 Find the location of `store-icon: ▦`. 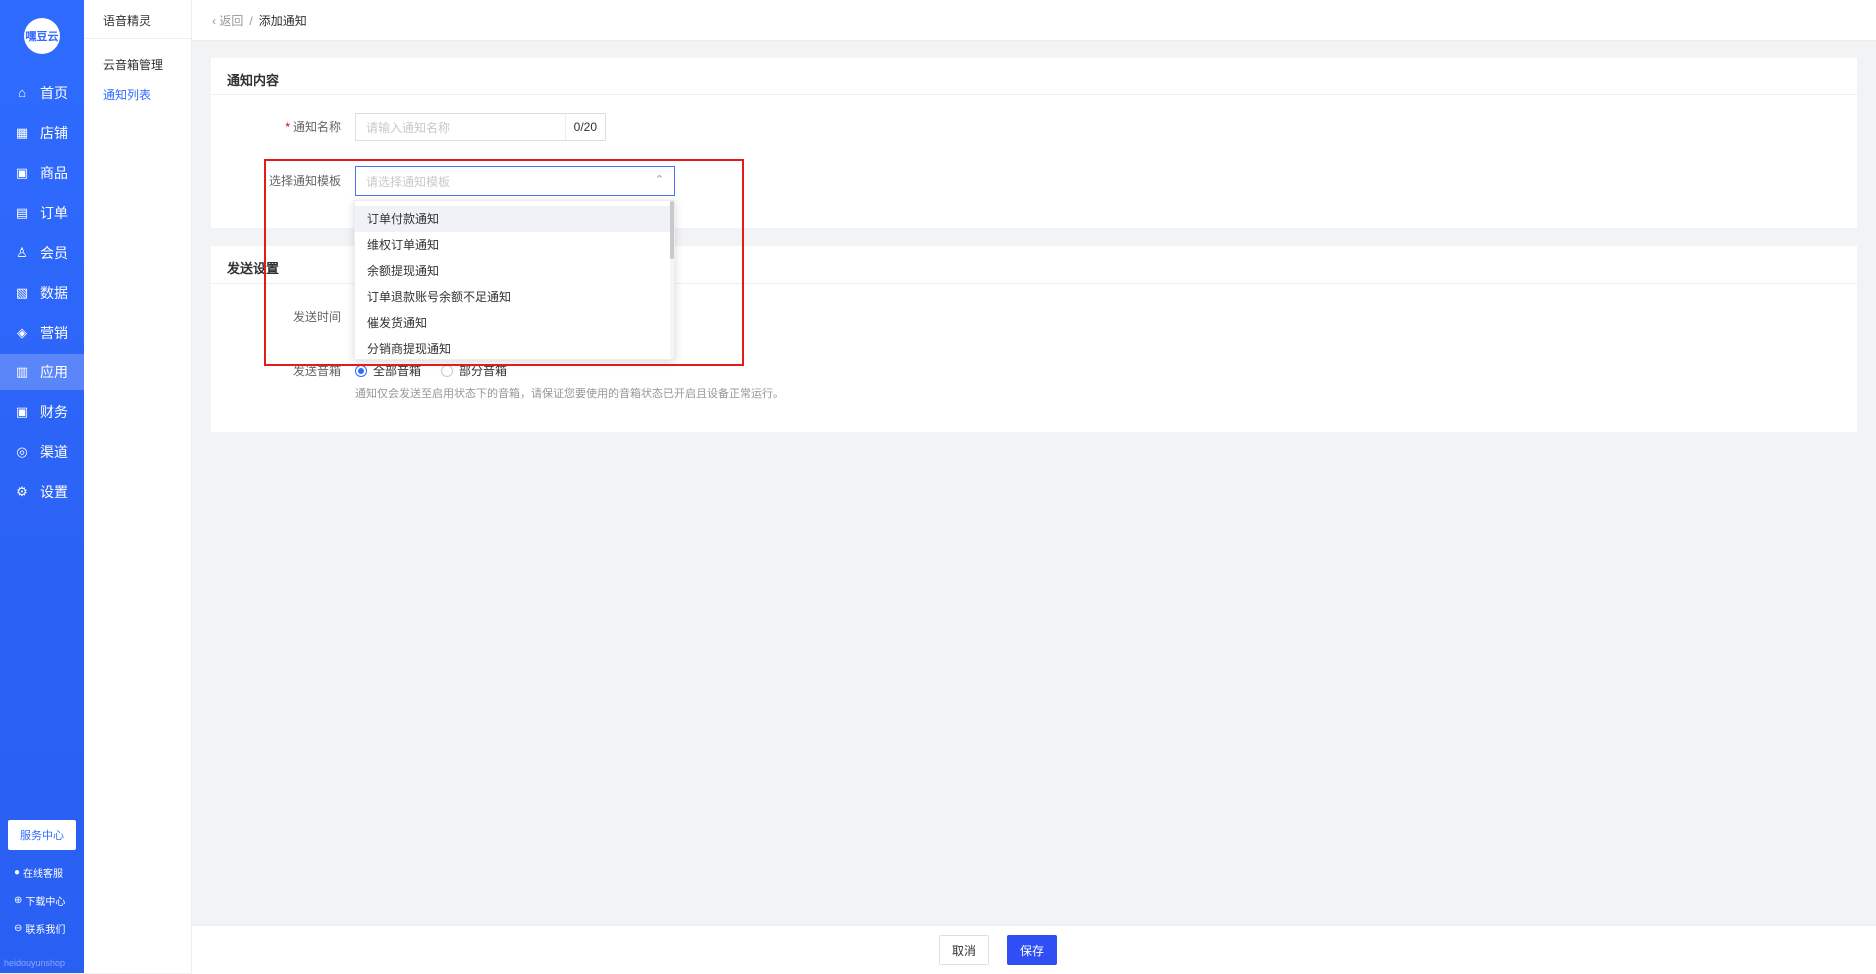

store-icon: ▦ is located at coordinates (22, 132).